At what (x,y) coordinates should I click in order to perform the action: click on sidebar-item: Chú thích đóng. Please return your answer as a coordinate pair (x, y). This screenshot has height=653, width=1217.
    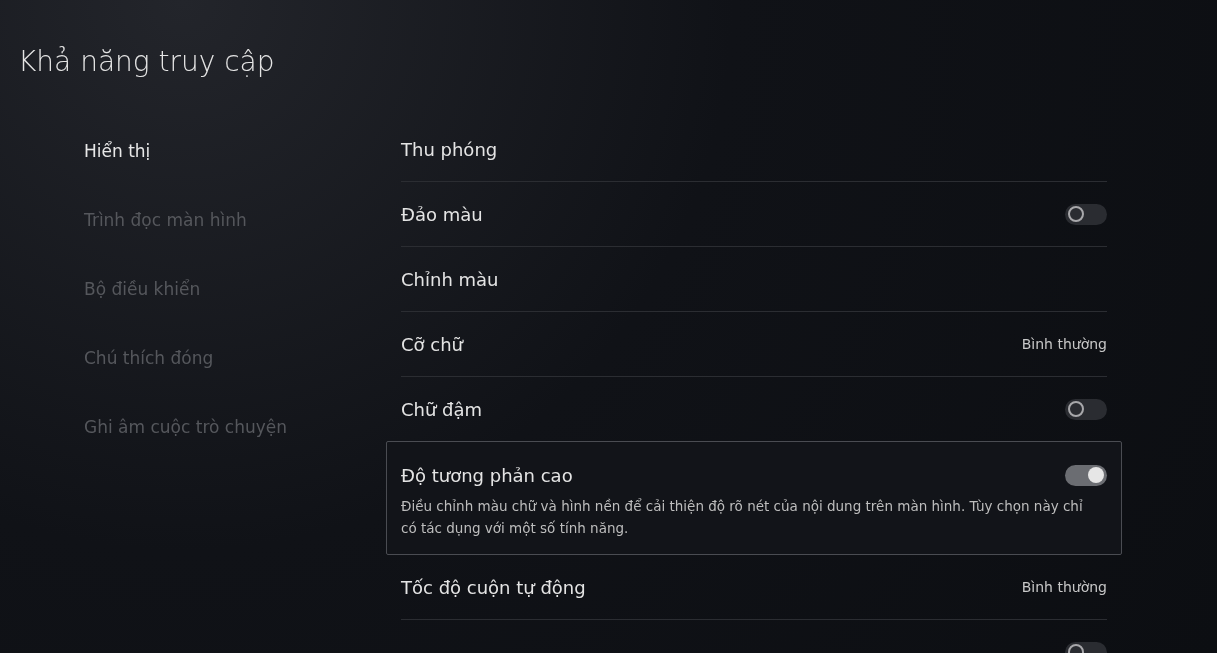
    Looking at the image, I should click on (149, 358).